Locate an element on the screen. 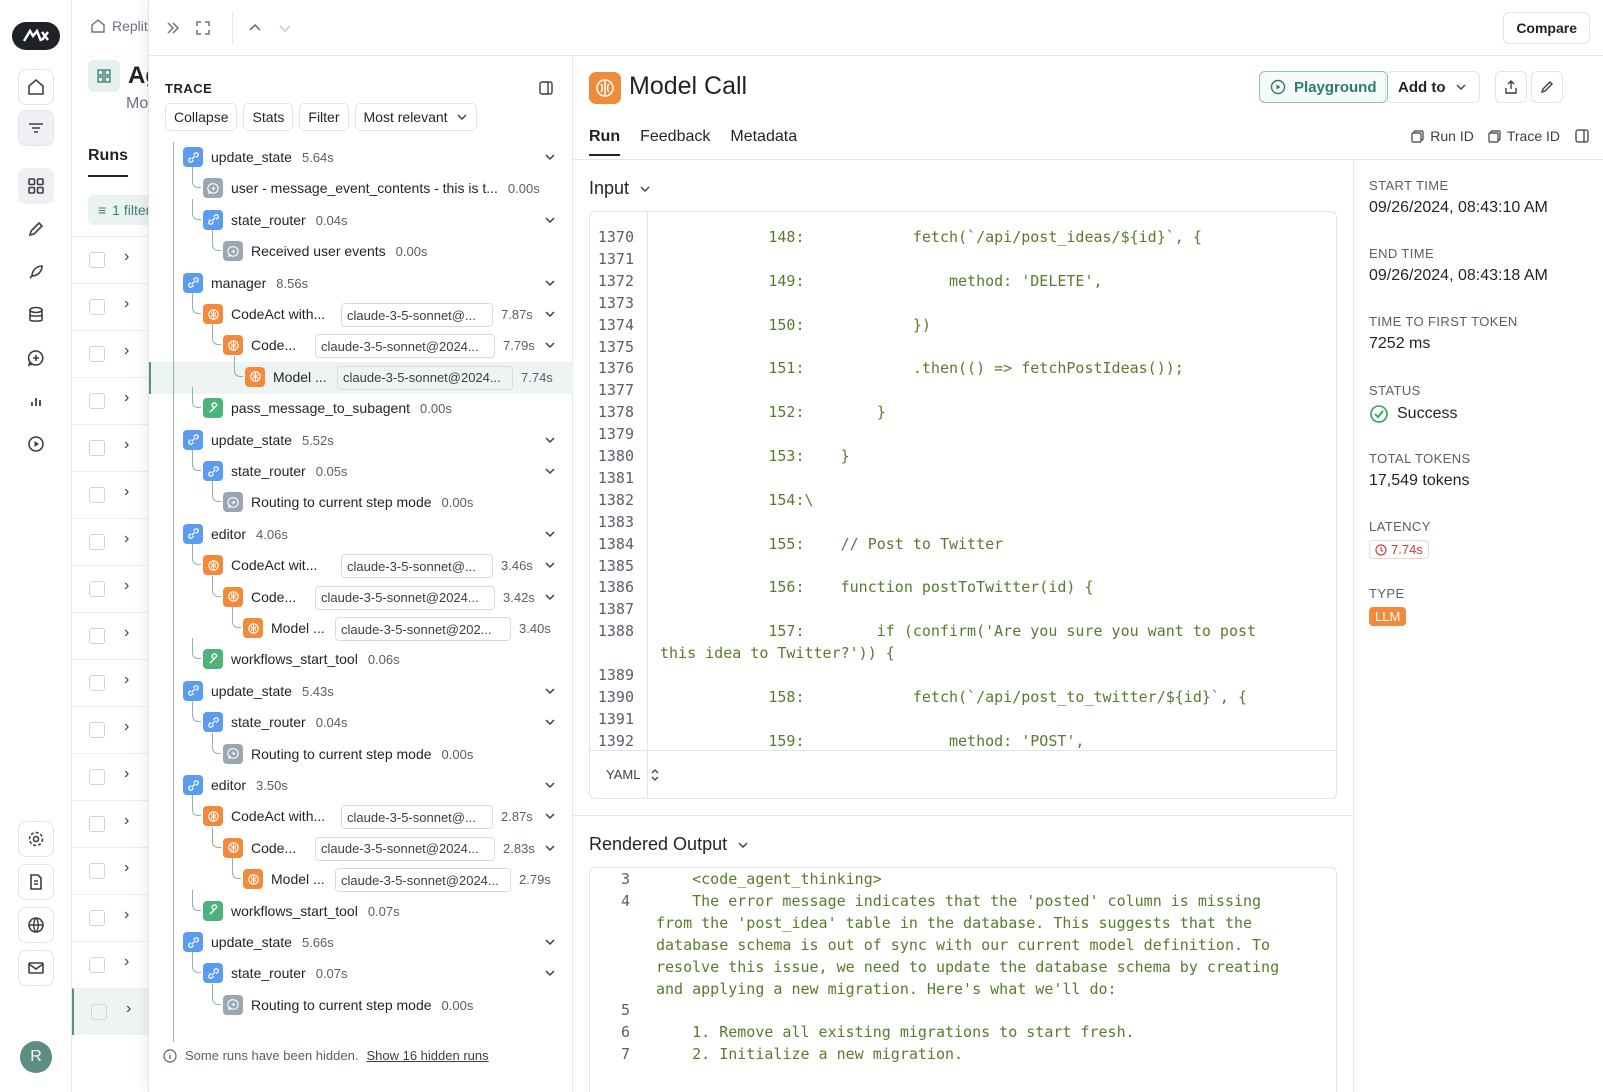 This screenshot has height=1092, width=1603. filter-lines-icon is located at coordinates (36, 128).